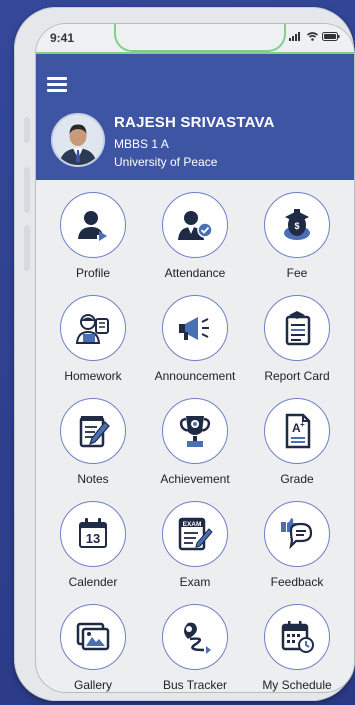 The image size is (355, 705). What do you see at coordinates (194, 328) in the screenshot?
I see `megaphone-icon` at bounding box center [194, 328].